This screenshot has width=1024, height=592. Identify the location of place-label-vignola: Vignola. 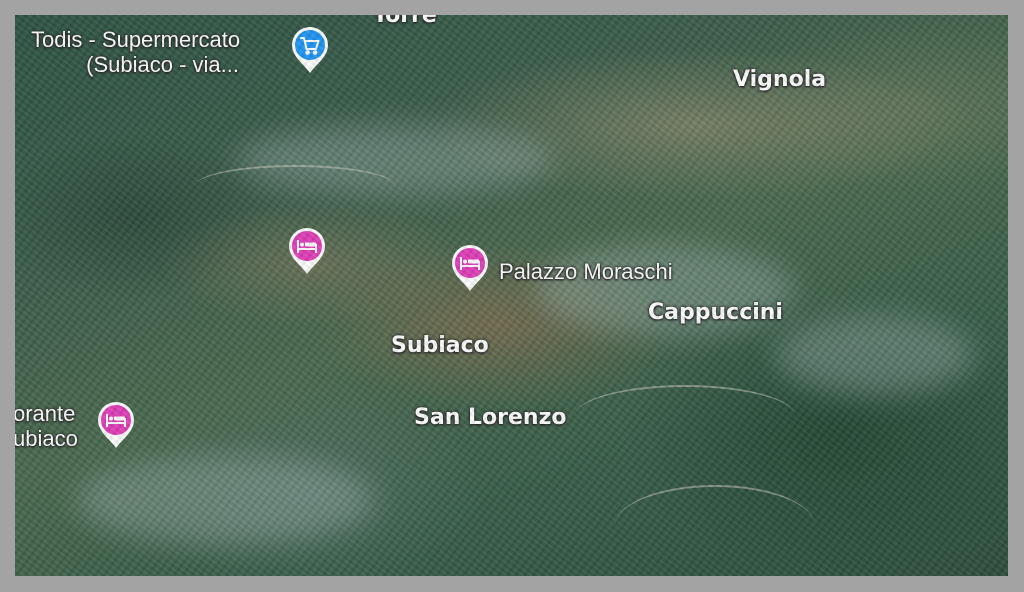
(779, 79).